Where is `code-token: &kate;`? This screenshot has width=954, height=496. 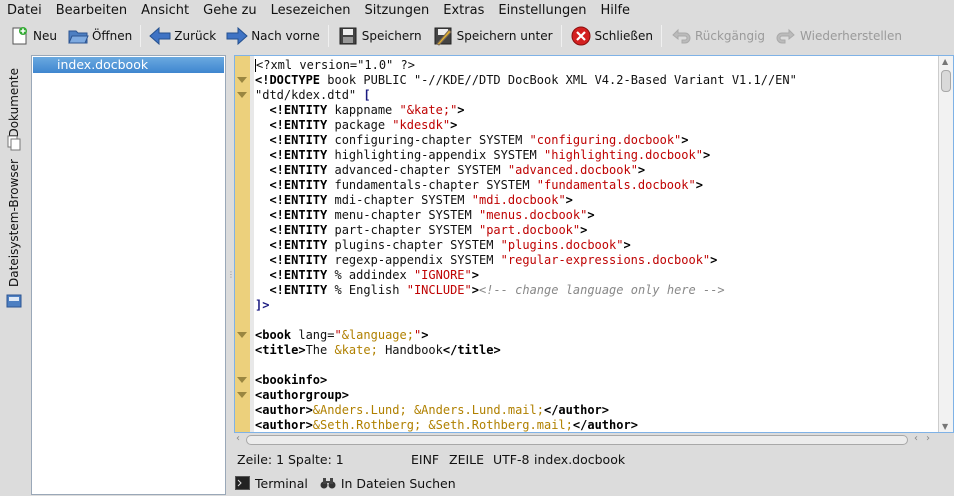 code-token: &kate; is located at coordinates (356, 350).